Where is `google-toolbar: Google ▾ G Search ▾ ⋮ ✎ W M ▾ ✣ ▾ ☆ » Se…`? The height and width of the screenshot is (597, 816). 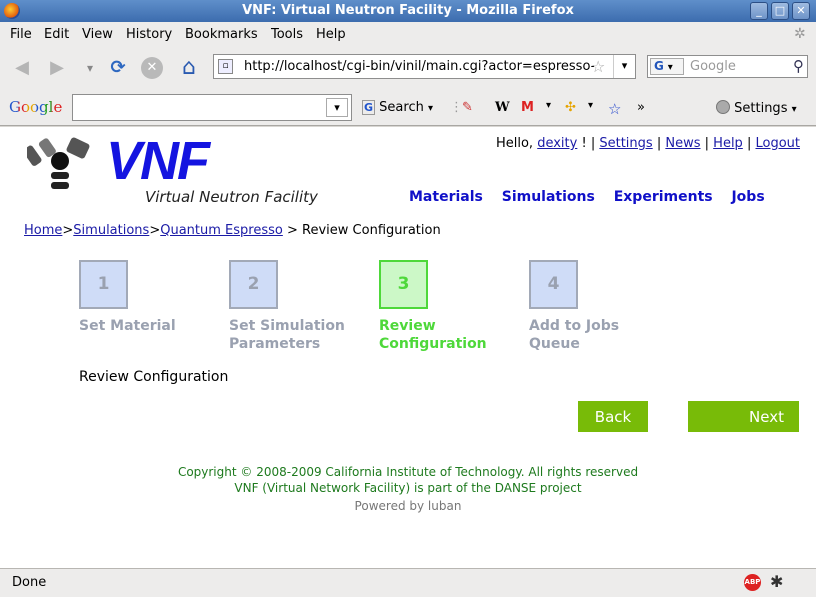
google-toolbar: Google ▾ G Search ▾ ⋮ ✎ W M ▾ ✣ ▾ ☆ » Se… is located at coordinates (408, 108).